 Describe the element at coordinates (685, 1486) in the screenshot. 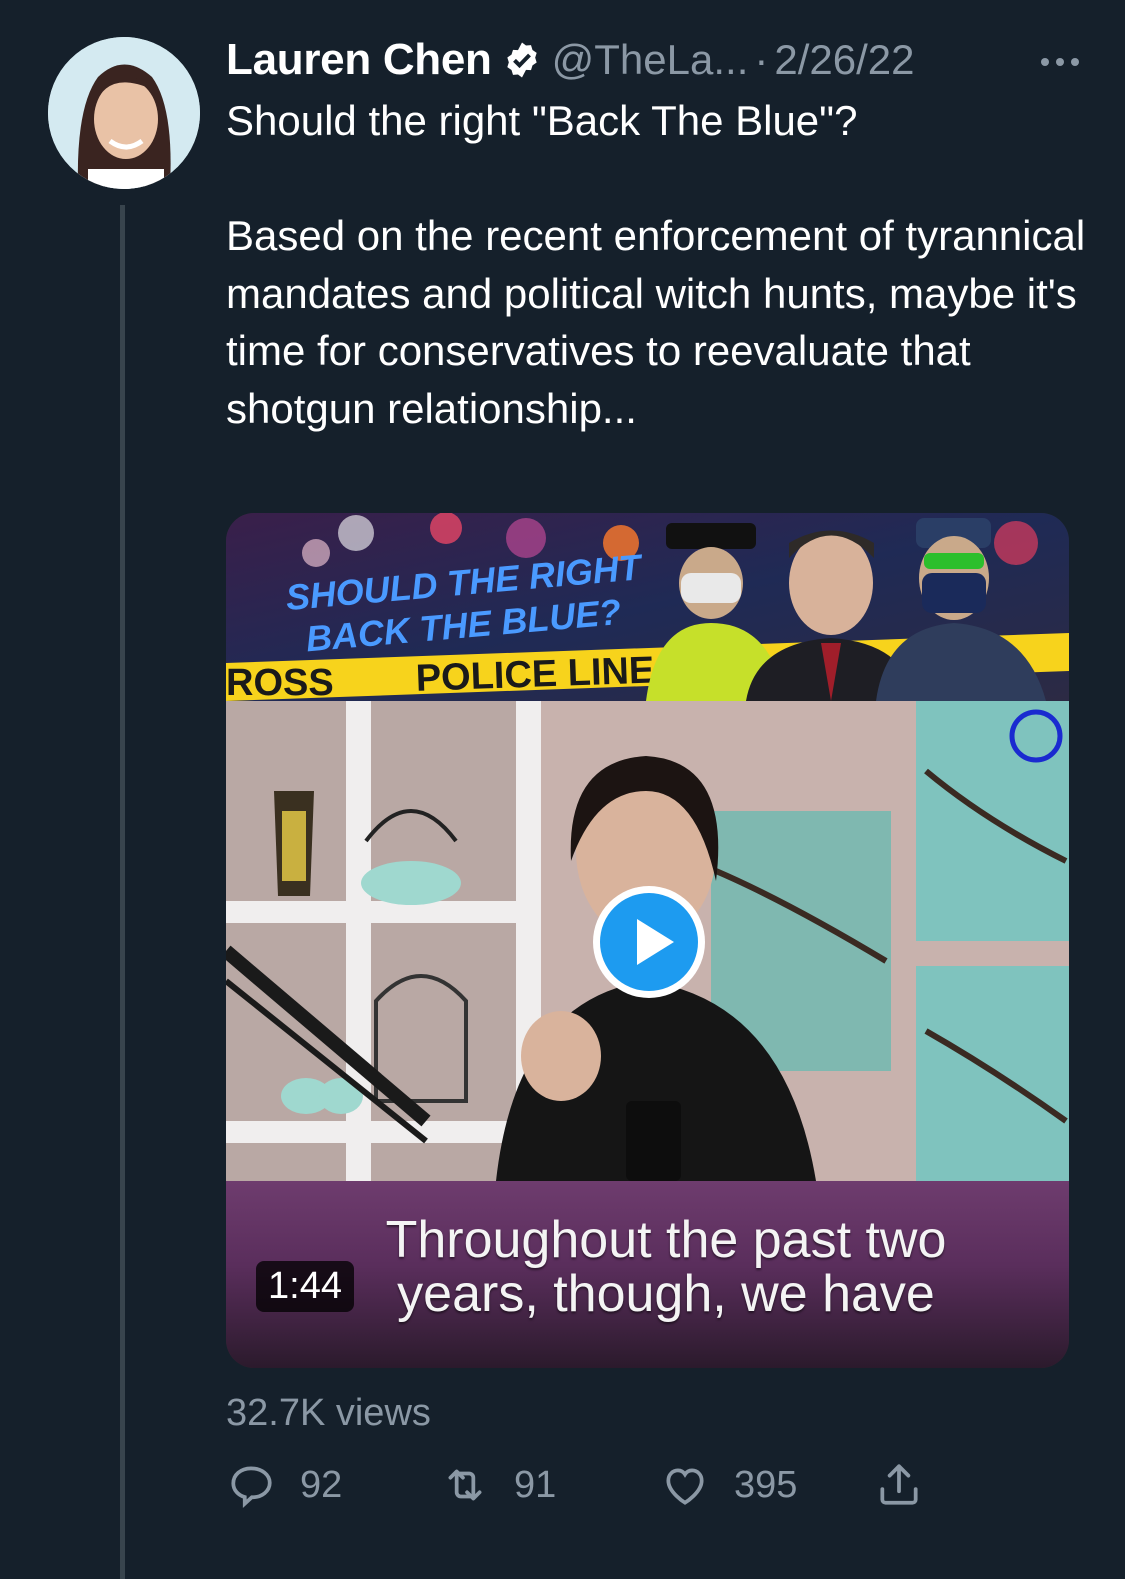

I see `heart-icon` at that location.